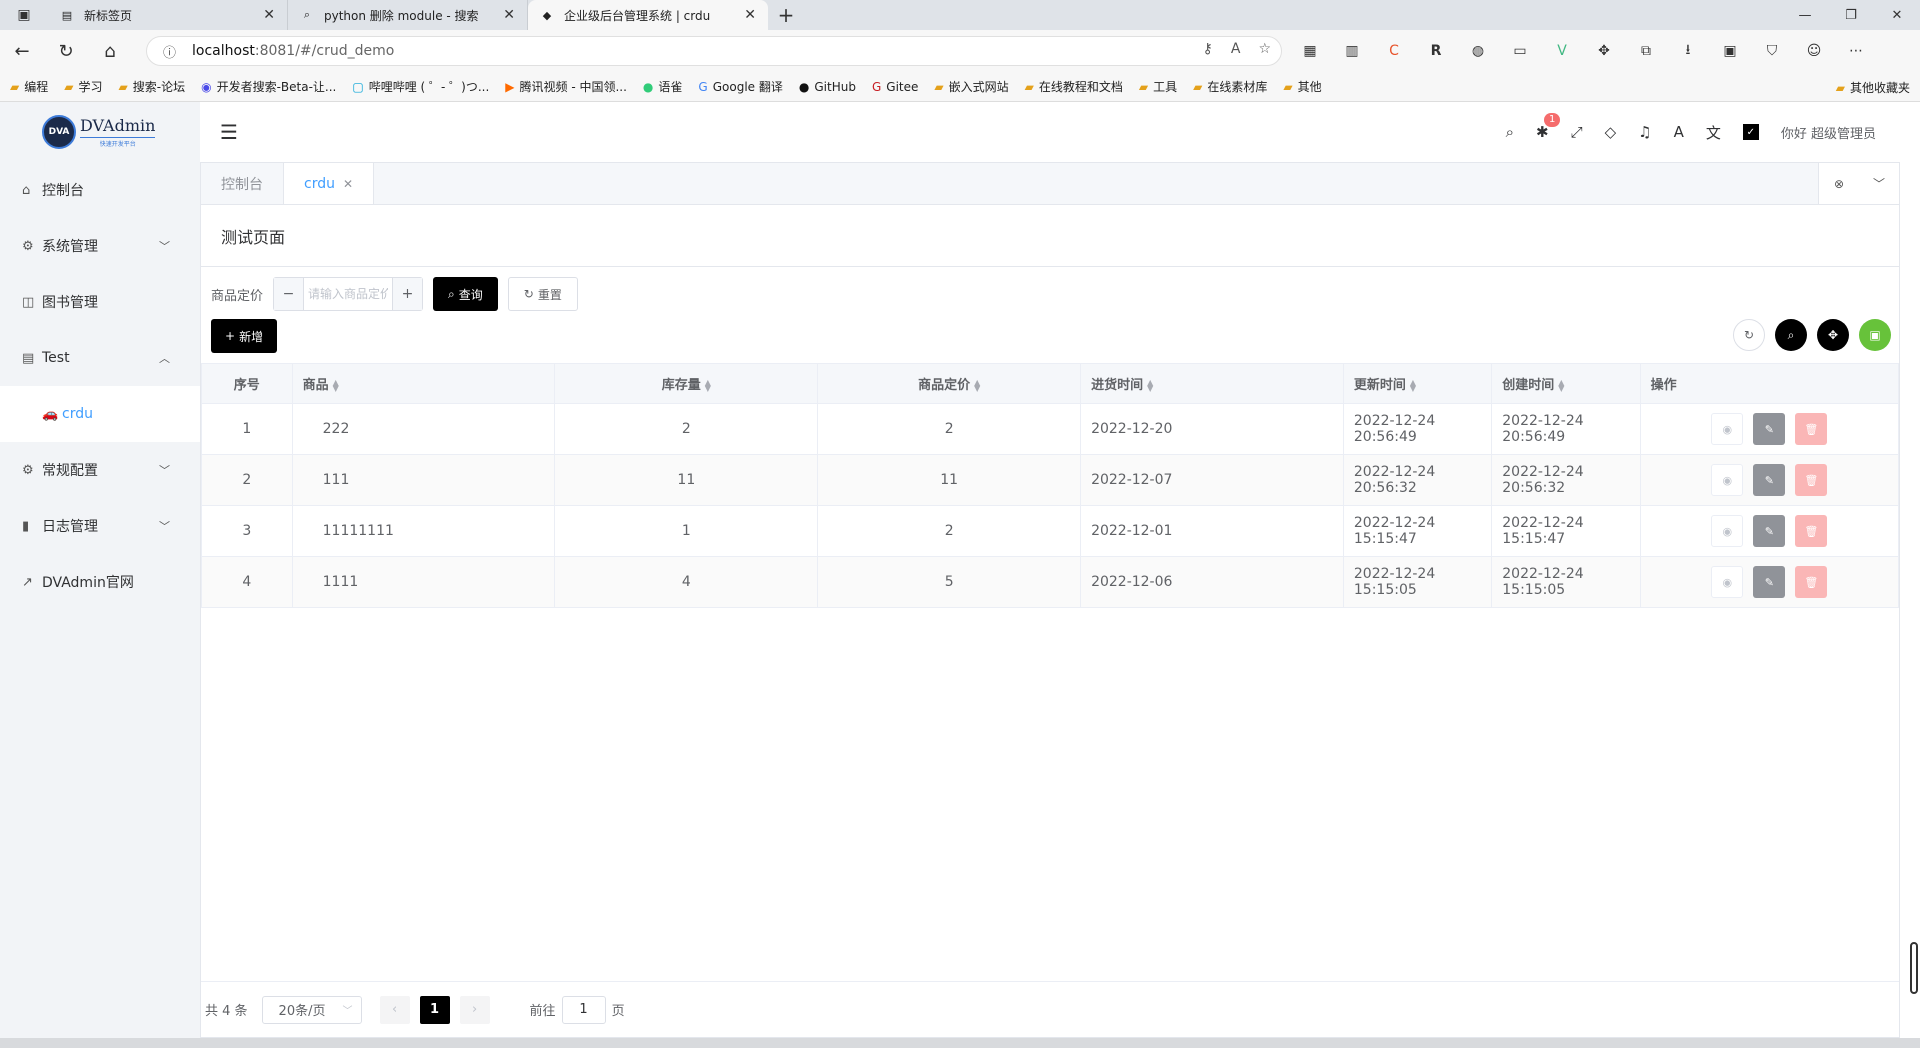 This screenshot has width=1920, height=1048. What do you see at coordinates (1310, 51) in the screenshot?
I see `extension-icon: ▦` at bounding box center [1310, 51].